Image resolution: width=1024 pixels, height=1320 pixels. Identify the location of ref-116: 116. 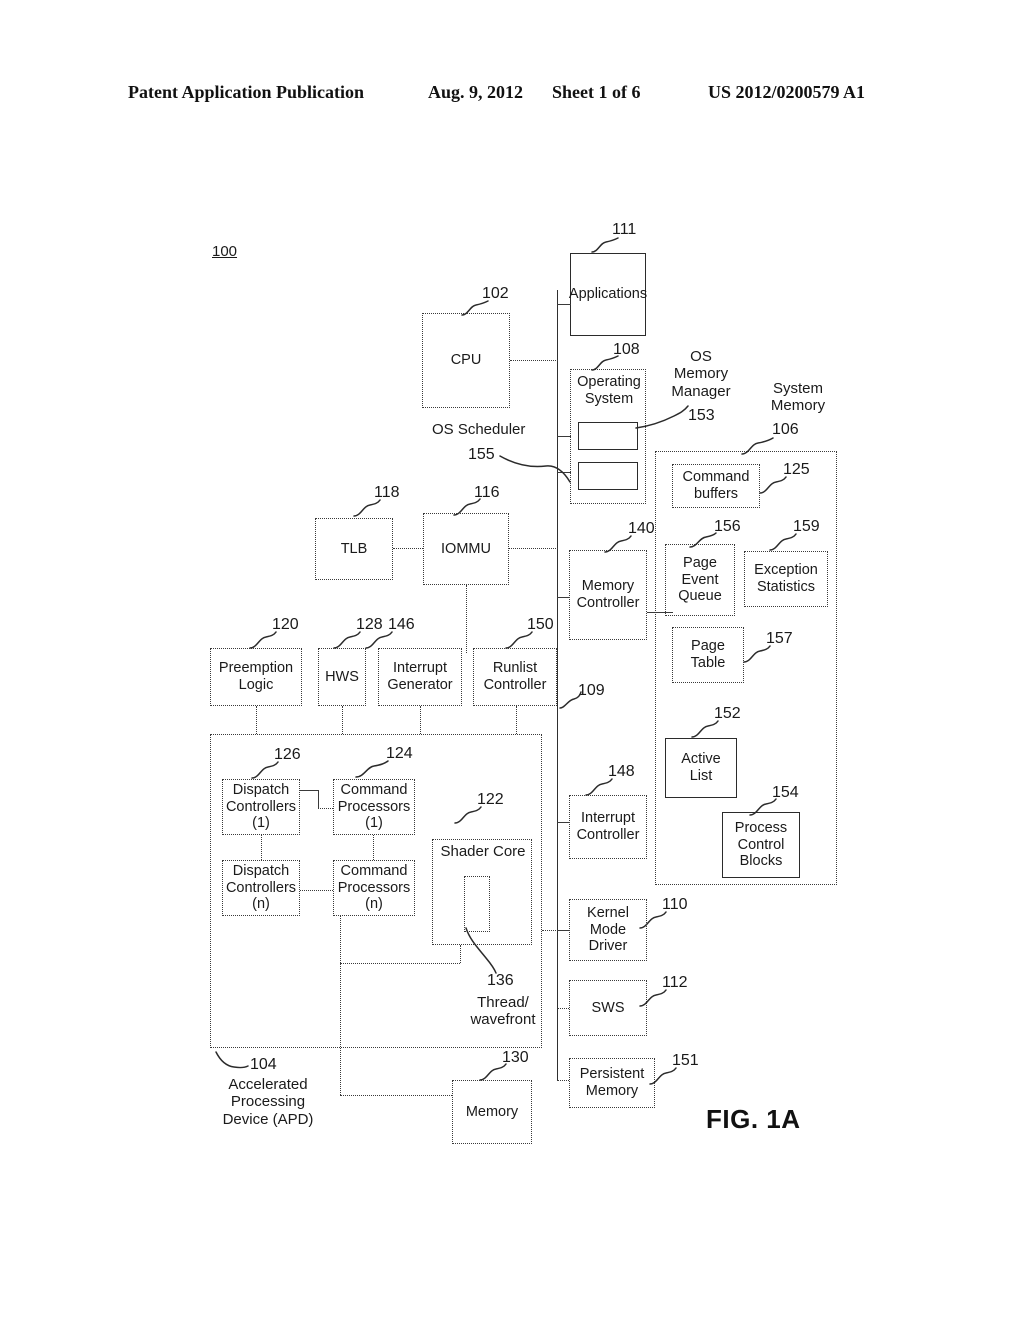
(487, 492).